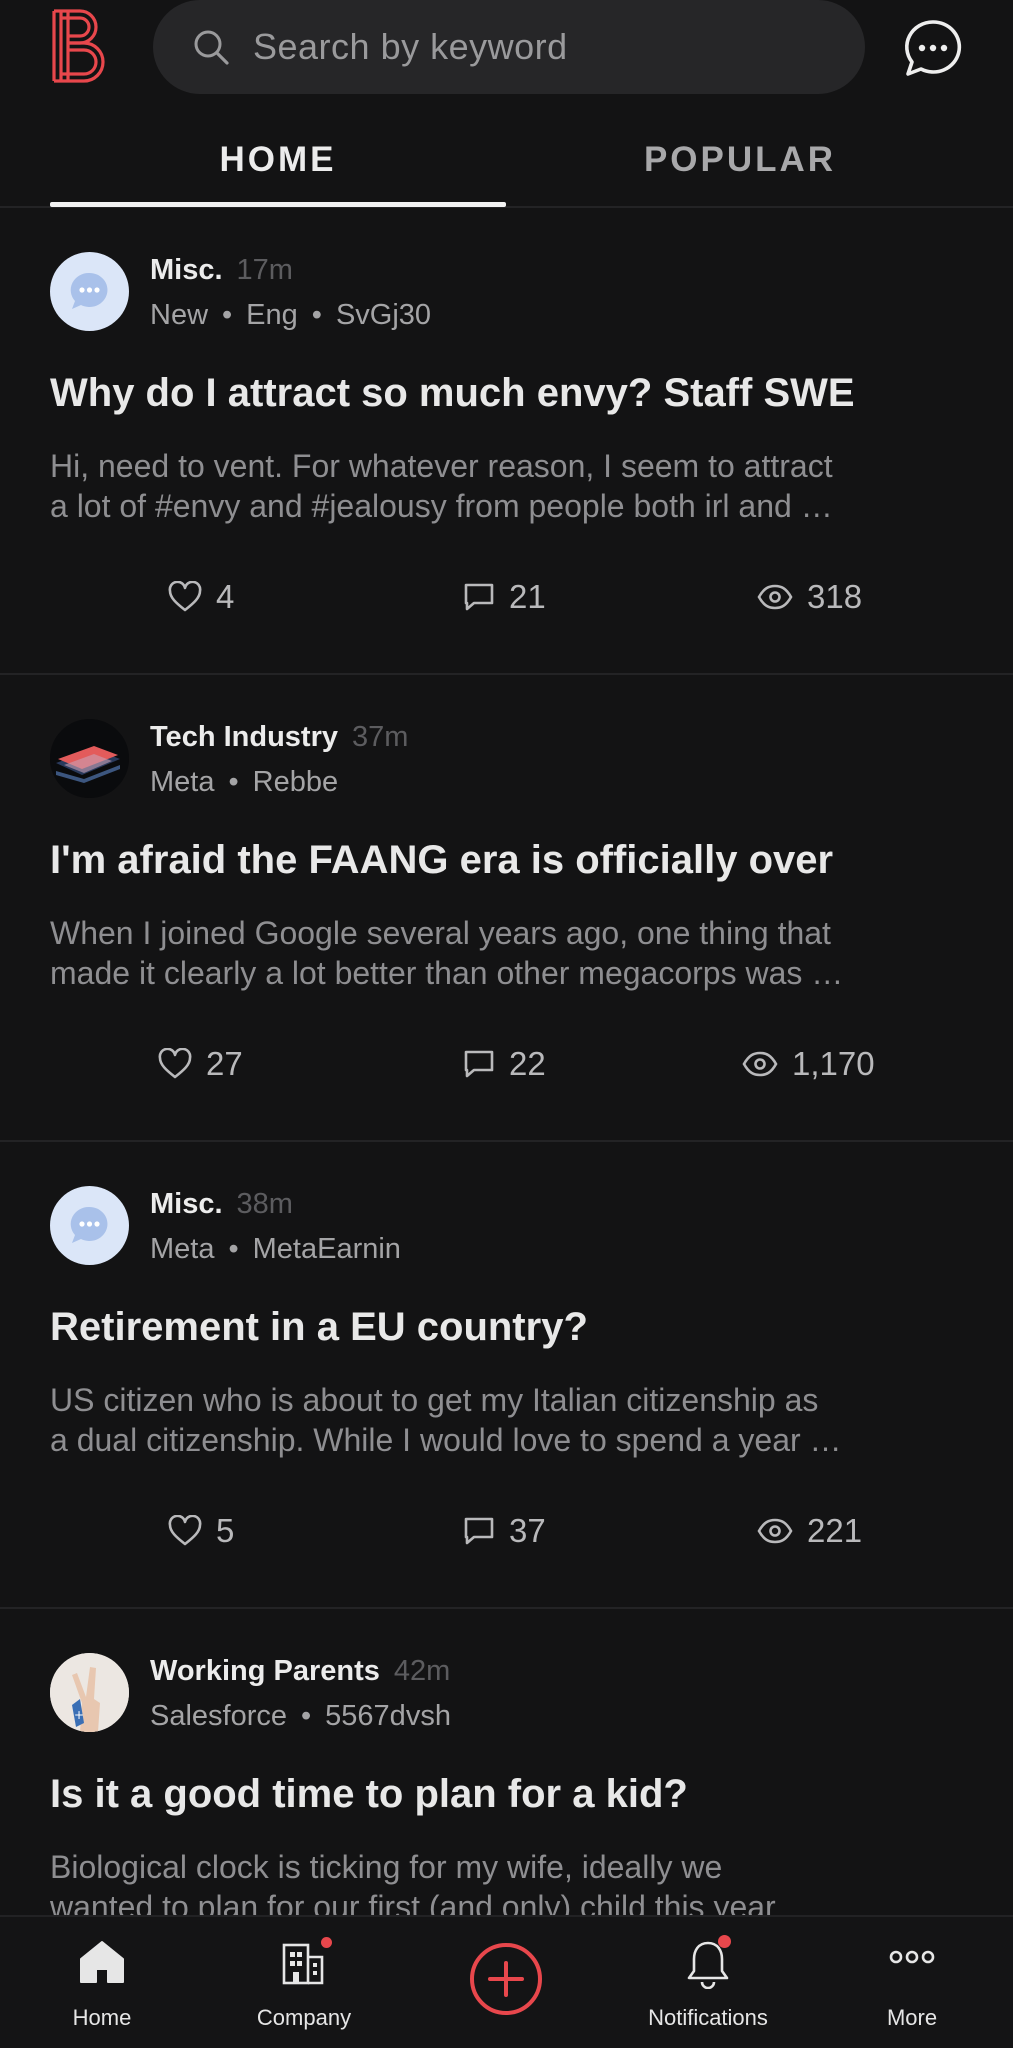 The image size is (1013, 2048). What do you see at coordinates (527, 596) in the screenshot?
I see `comment-count: 21` at bounding box center [527, 596].